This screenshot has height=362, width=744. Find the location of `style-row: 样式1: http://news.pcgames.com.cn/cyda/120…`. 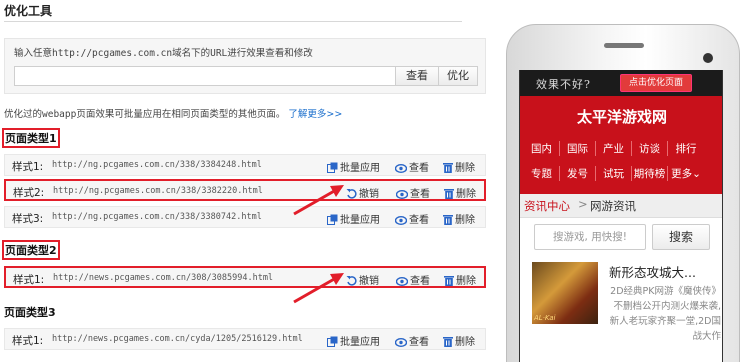

style-row: 样式1: http://news.pcgames.com.cn/cyda/120… is located at coordinates (245, 339).